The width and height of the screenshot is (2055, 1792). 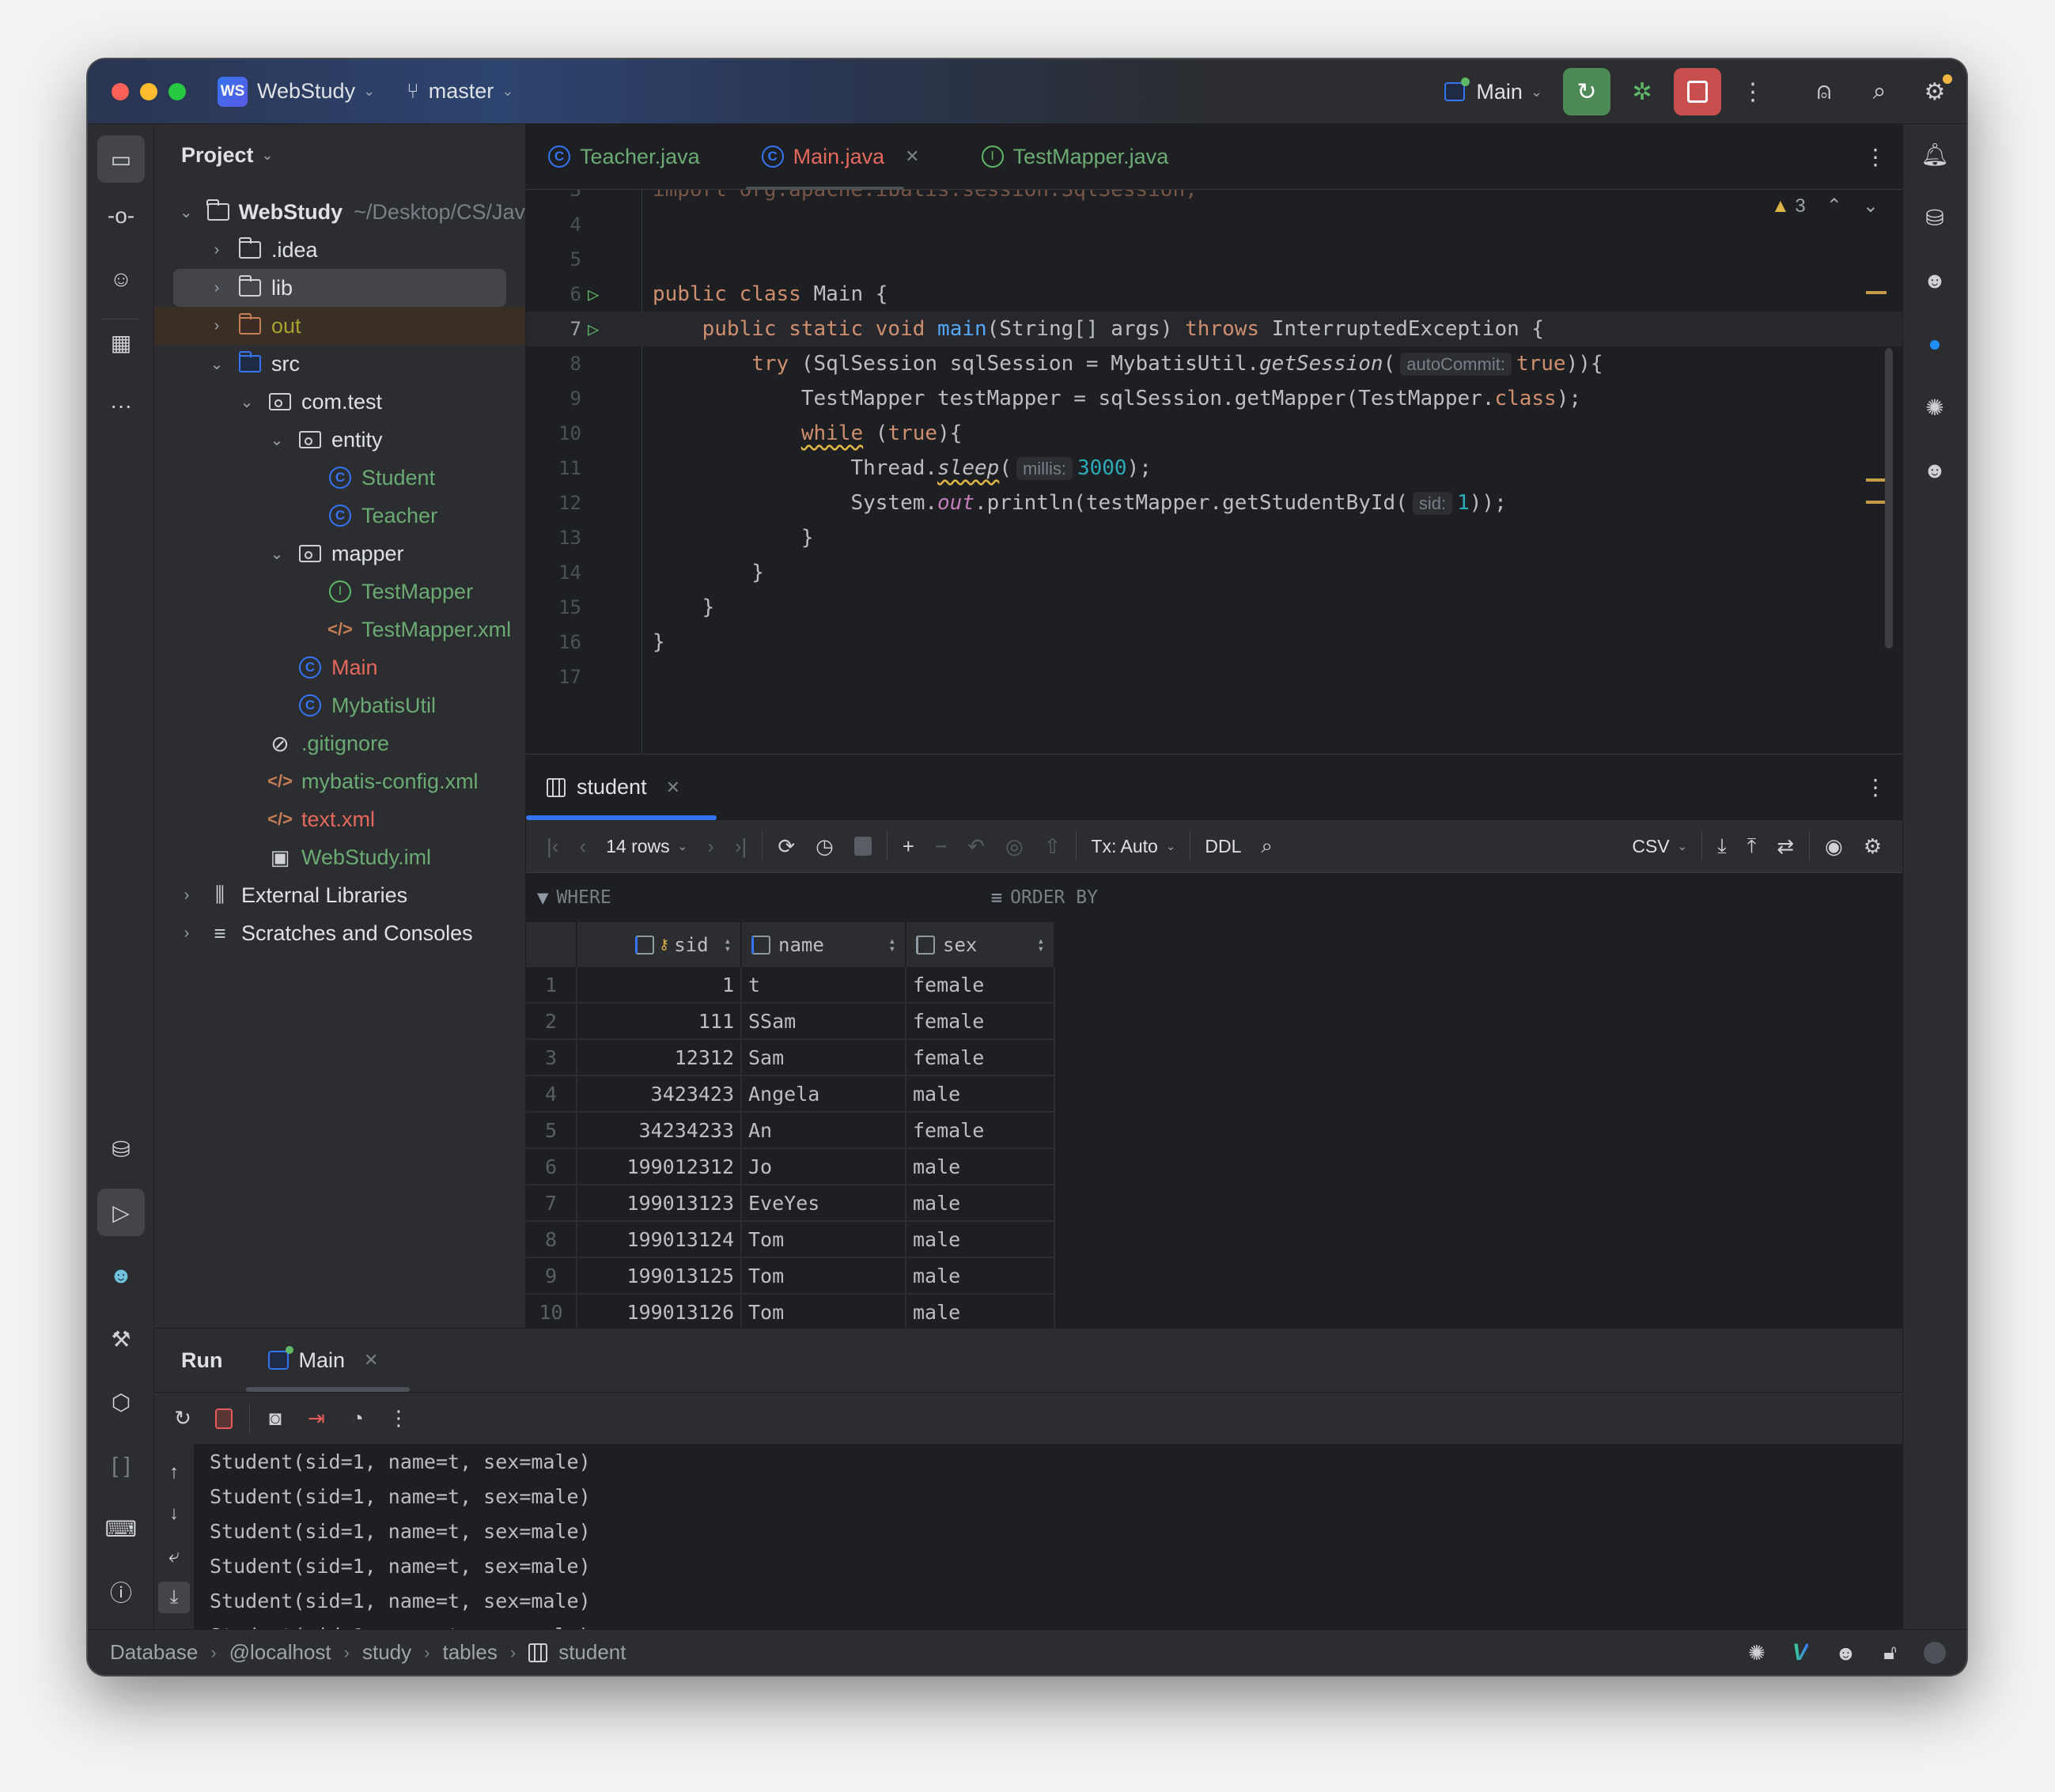 I want to click on branch-switcher: master, so click(x=461, y=92).